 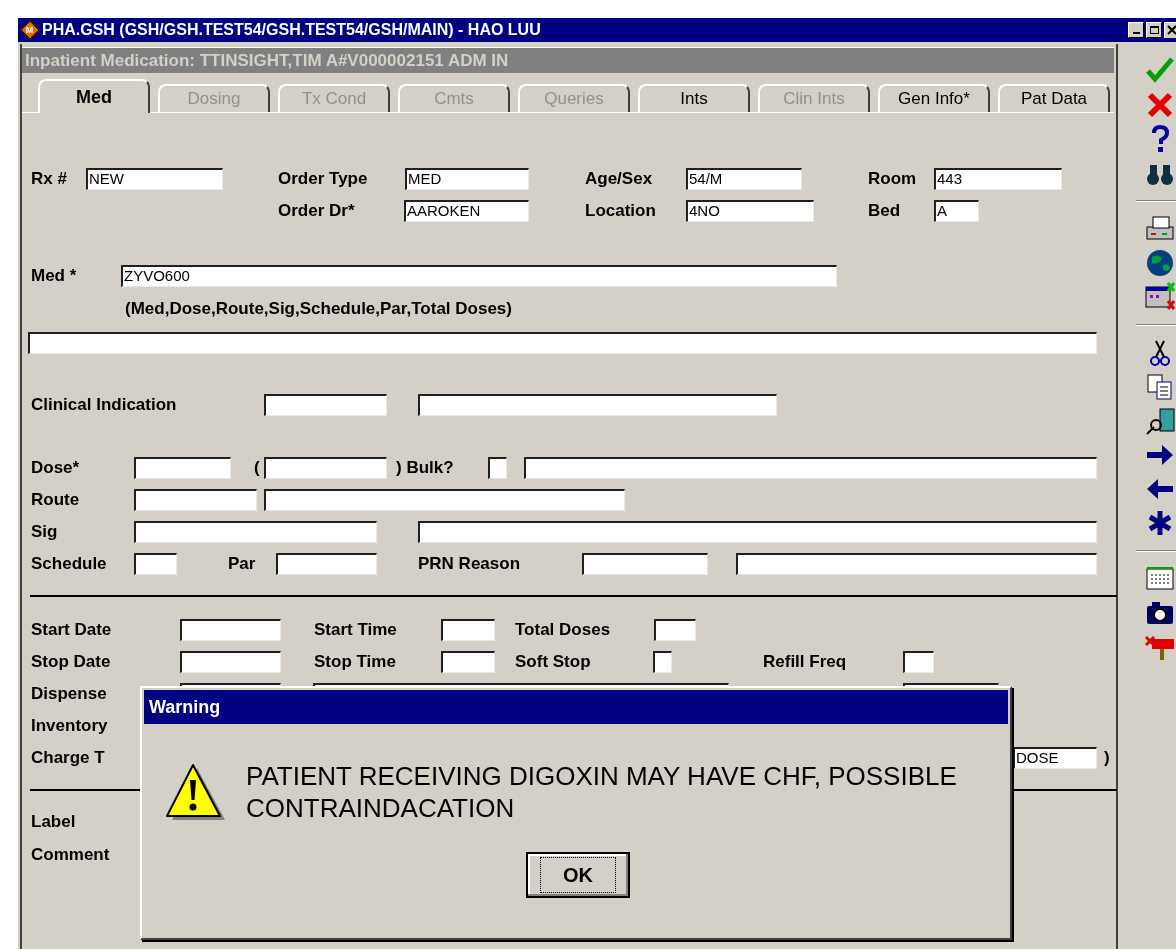 What do you see at coordinates (94, 96) in the screenshot?
I see `tab: Med` at bounding box center [94, 96].